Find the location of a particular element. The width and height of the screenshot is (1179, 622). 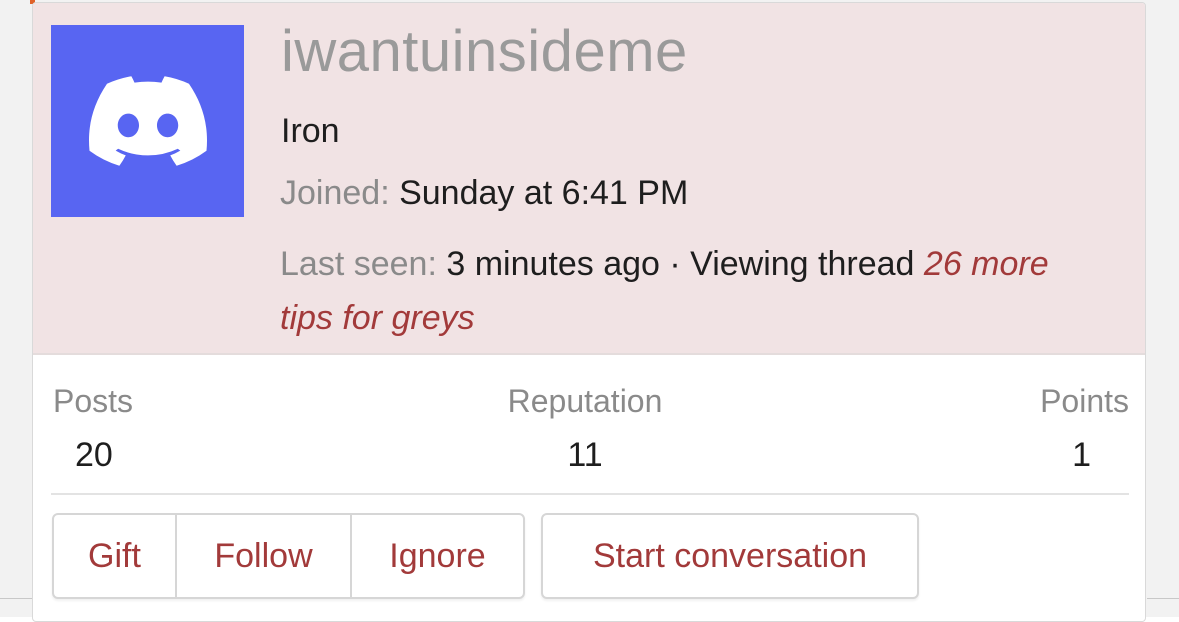

stat-reputation: Reputation 11 is located at coordinates (585, 429).